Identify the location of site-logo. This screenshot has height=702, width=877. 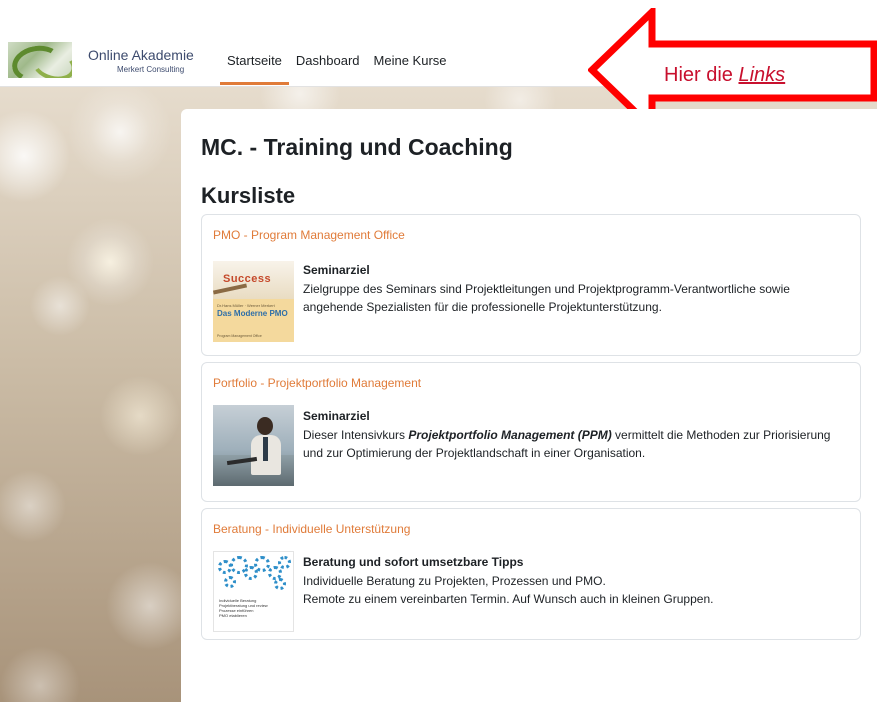
(40, 60).